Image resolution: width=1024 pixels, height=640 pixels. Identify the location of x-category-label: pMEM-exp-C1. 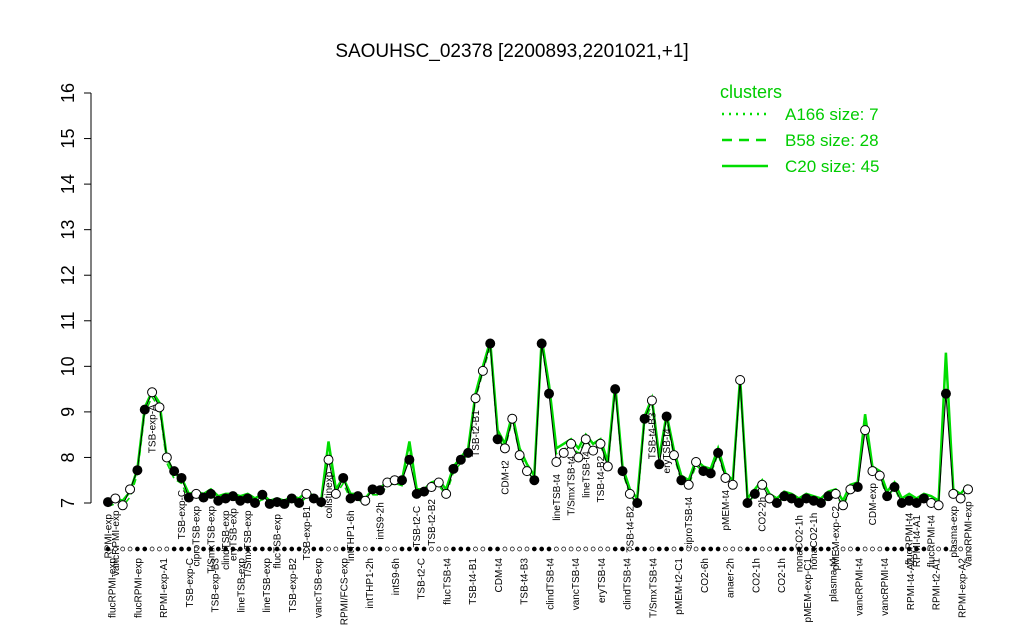
(808, 590).